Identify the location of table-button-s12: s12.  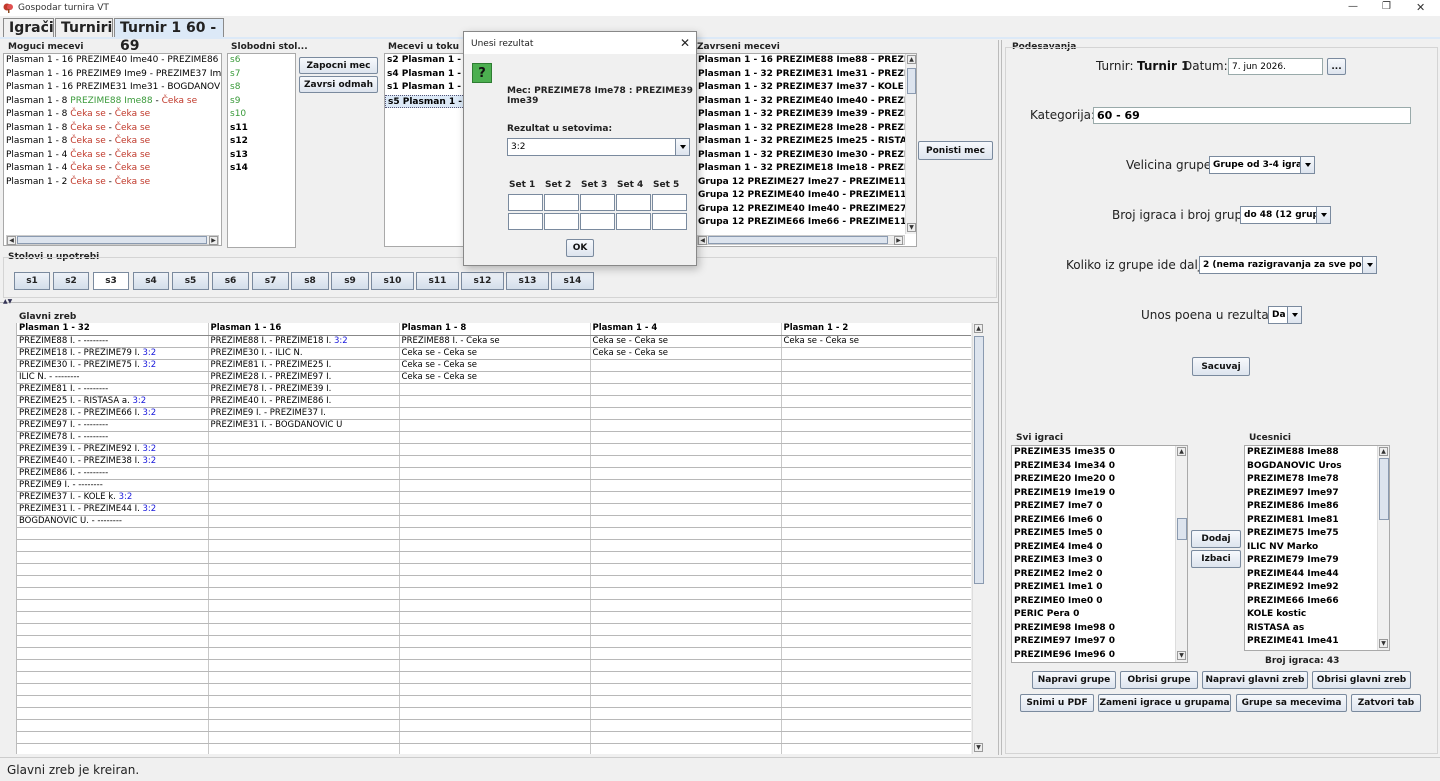
(482, 281).